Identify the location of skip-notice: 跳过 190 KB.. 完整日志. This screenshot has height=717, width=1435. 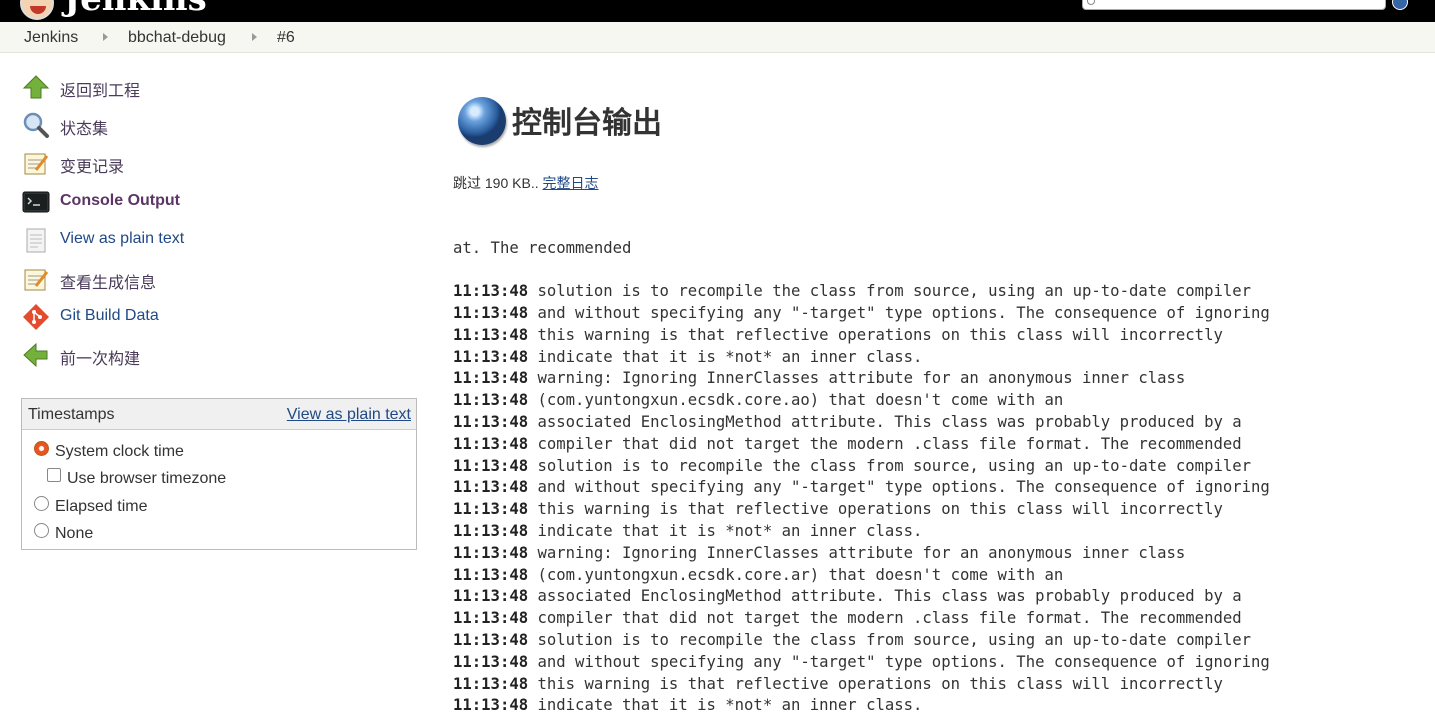
(525, 183).